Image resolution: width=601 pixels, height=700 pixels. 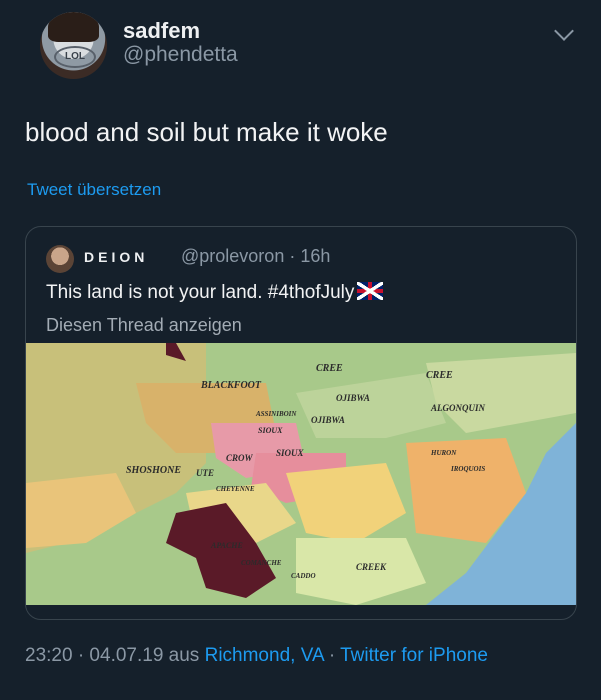 What do you see at coordinates (240, 458) in the screenshot?
I see `map-label-crow: CROW` at bounding box center [240, 458].